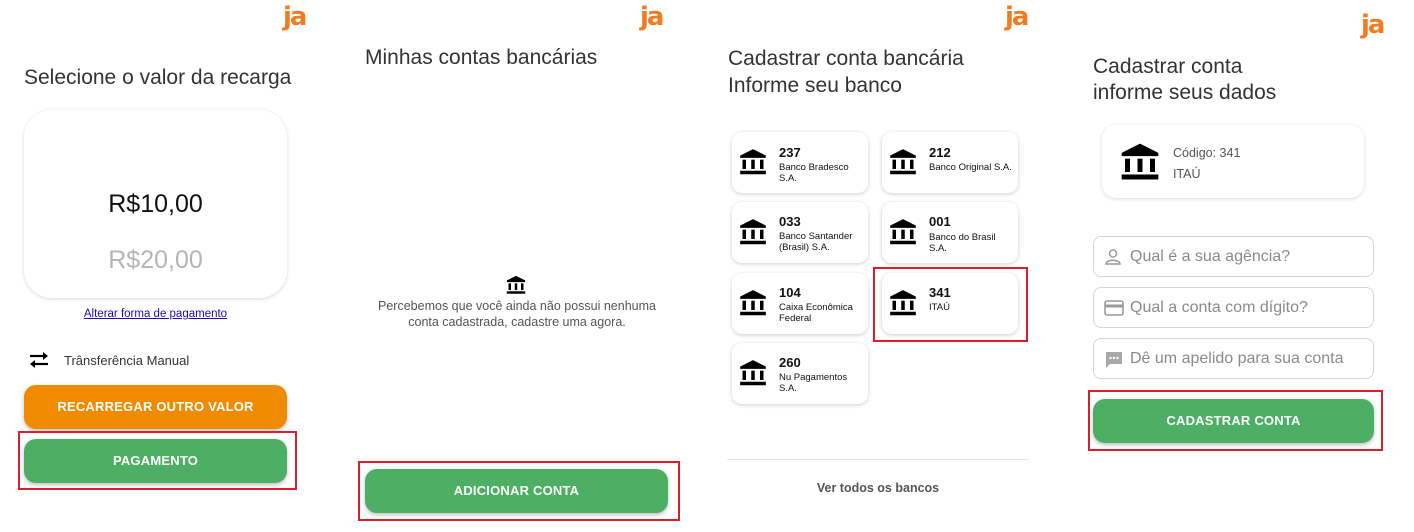 Image resolution: width=1414 pixels, height=532 pixels. Describe the element at coordinates (1237, 358) in the screenshot. I see `nickname-placeholder: Dê um apelido para sua conta` at that location.